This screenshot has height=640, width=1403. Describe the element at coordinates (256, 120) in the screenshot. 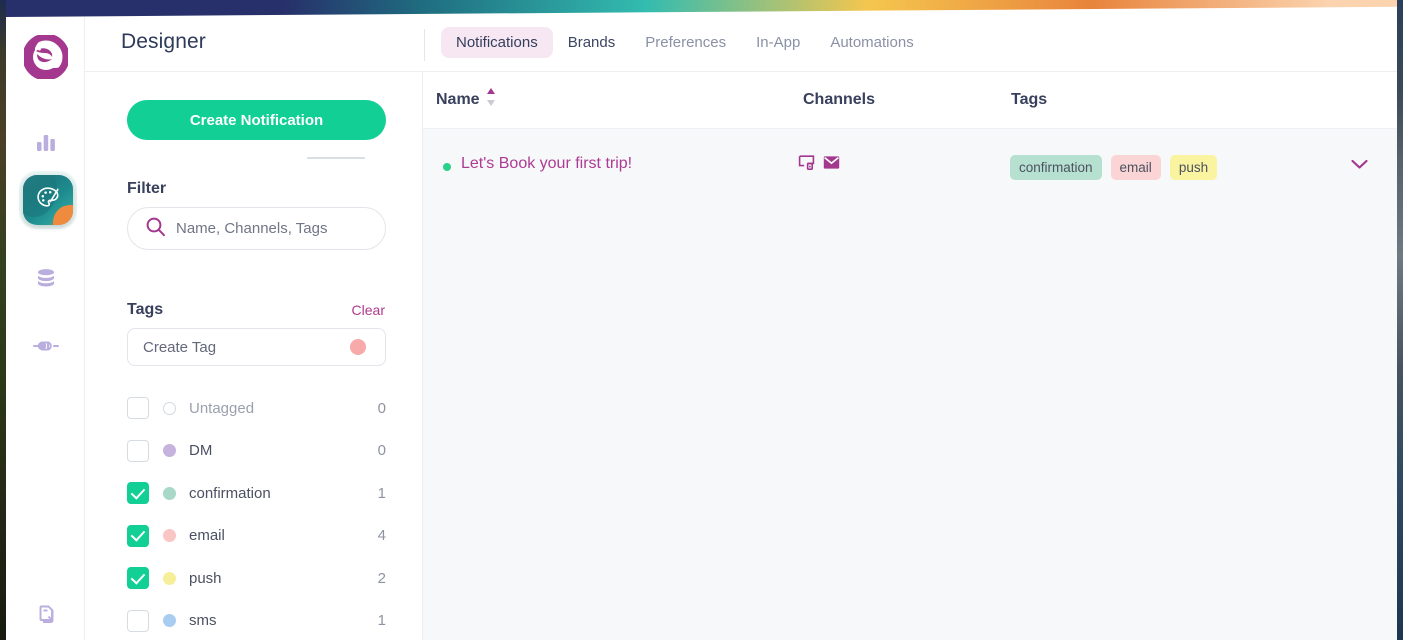

I see `create-notification-button: Create Notification` at that location.